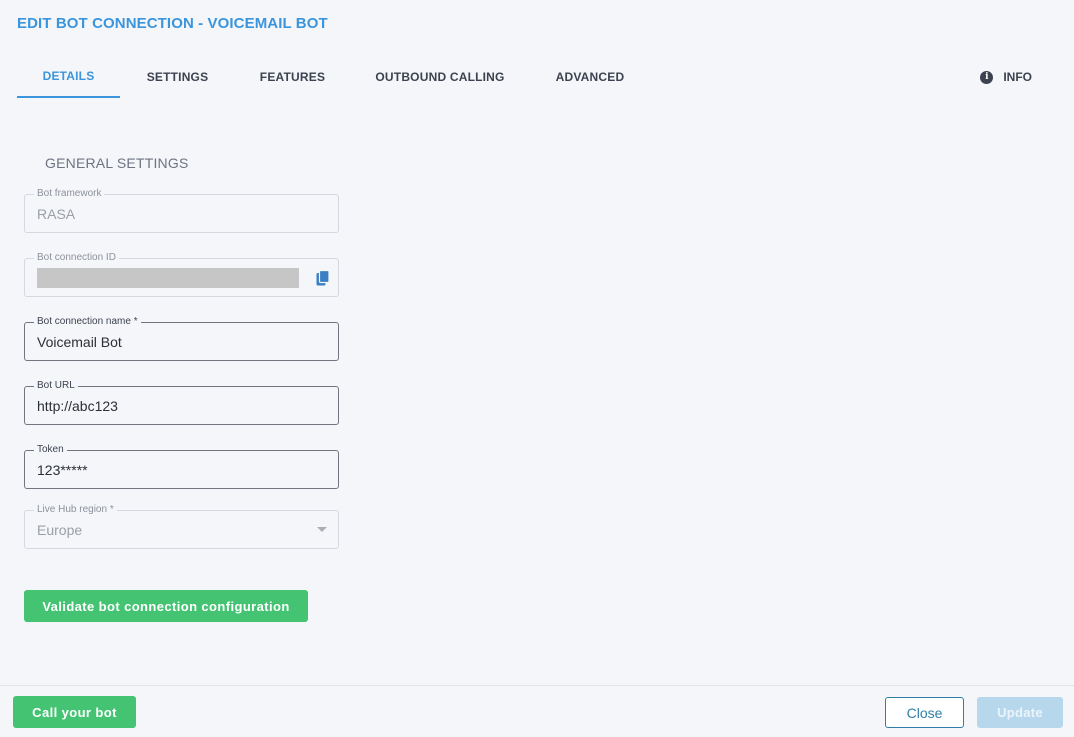  Describe the element at coordinates (924, 712) in the screenshot. I see `close-button: Close` at that location.